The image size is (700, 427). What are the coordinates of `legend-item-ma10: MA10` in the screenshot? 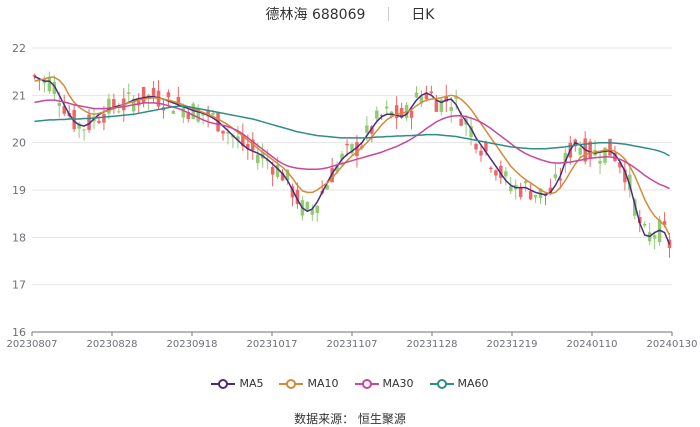 It's located at (309, 383).